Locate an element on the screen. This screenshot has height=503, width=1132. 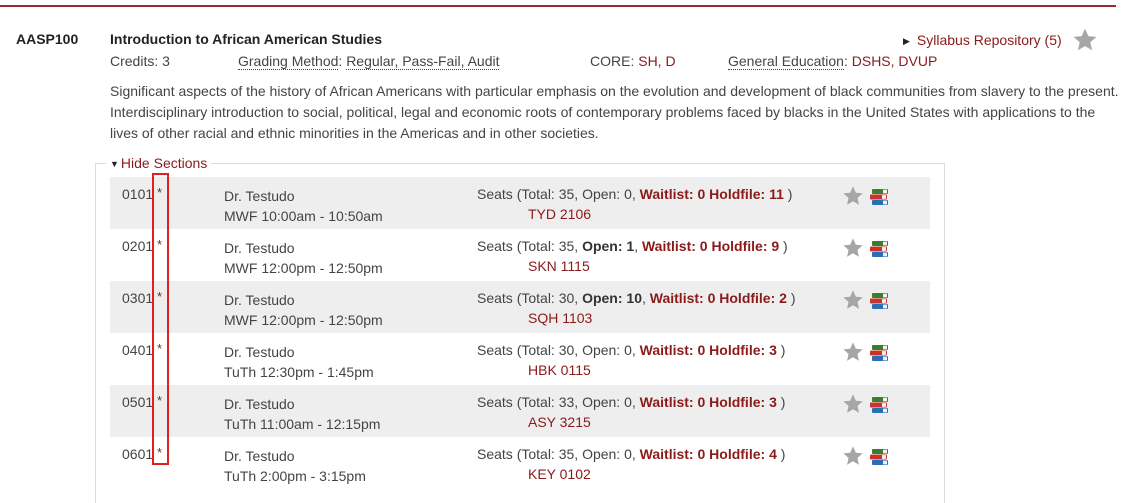
core-label: CORE: is located at coordinates (612, 61).